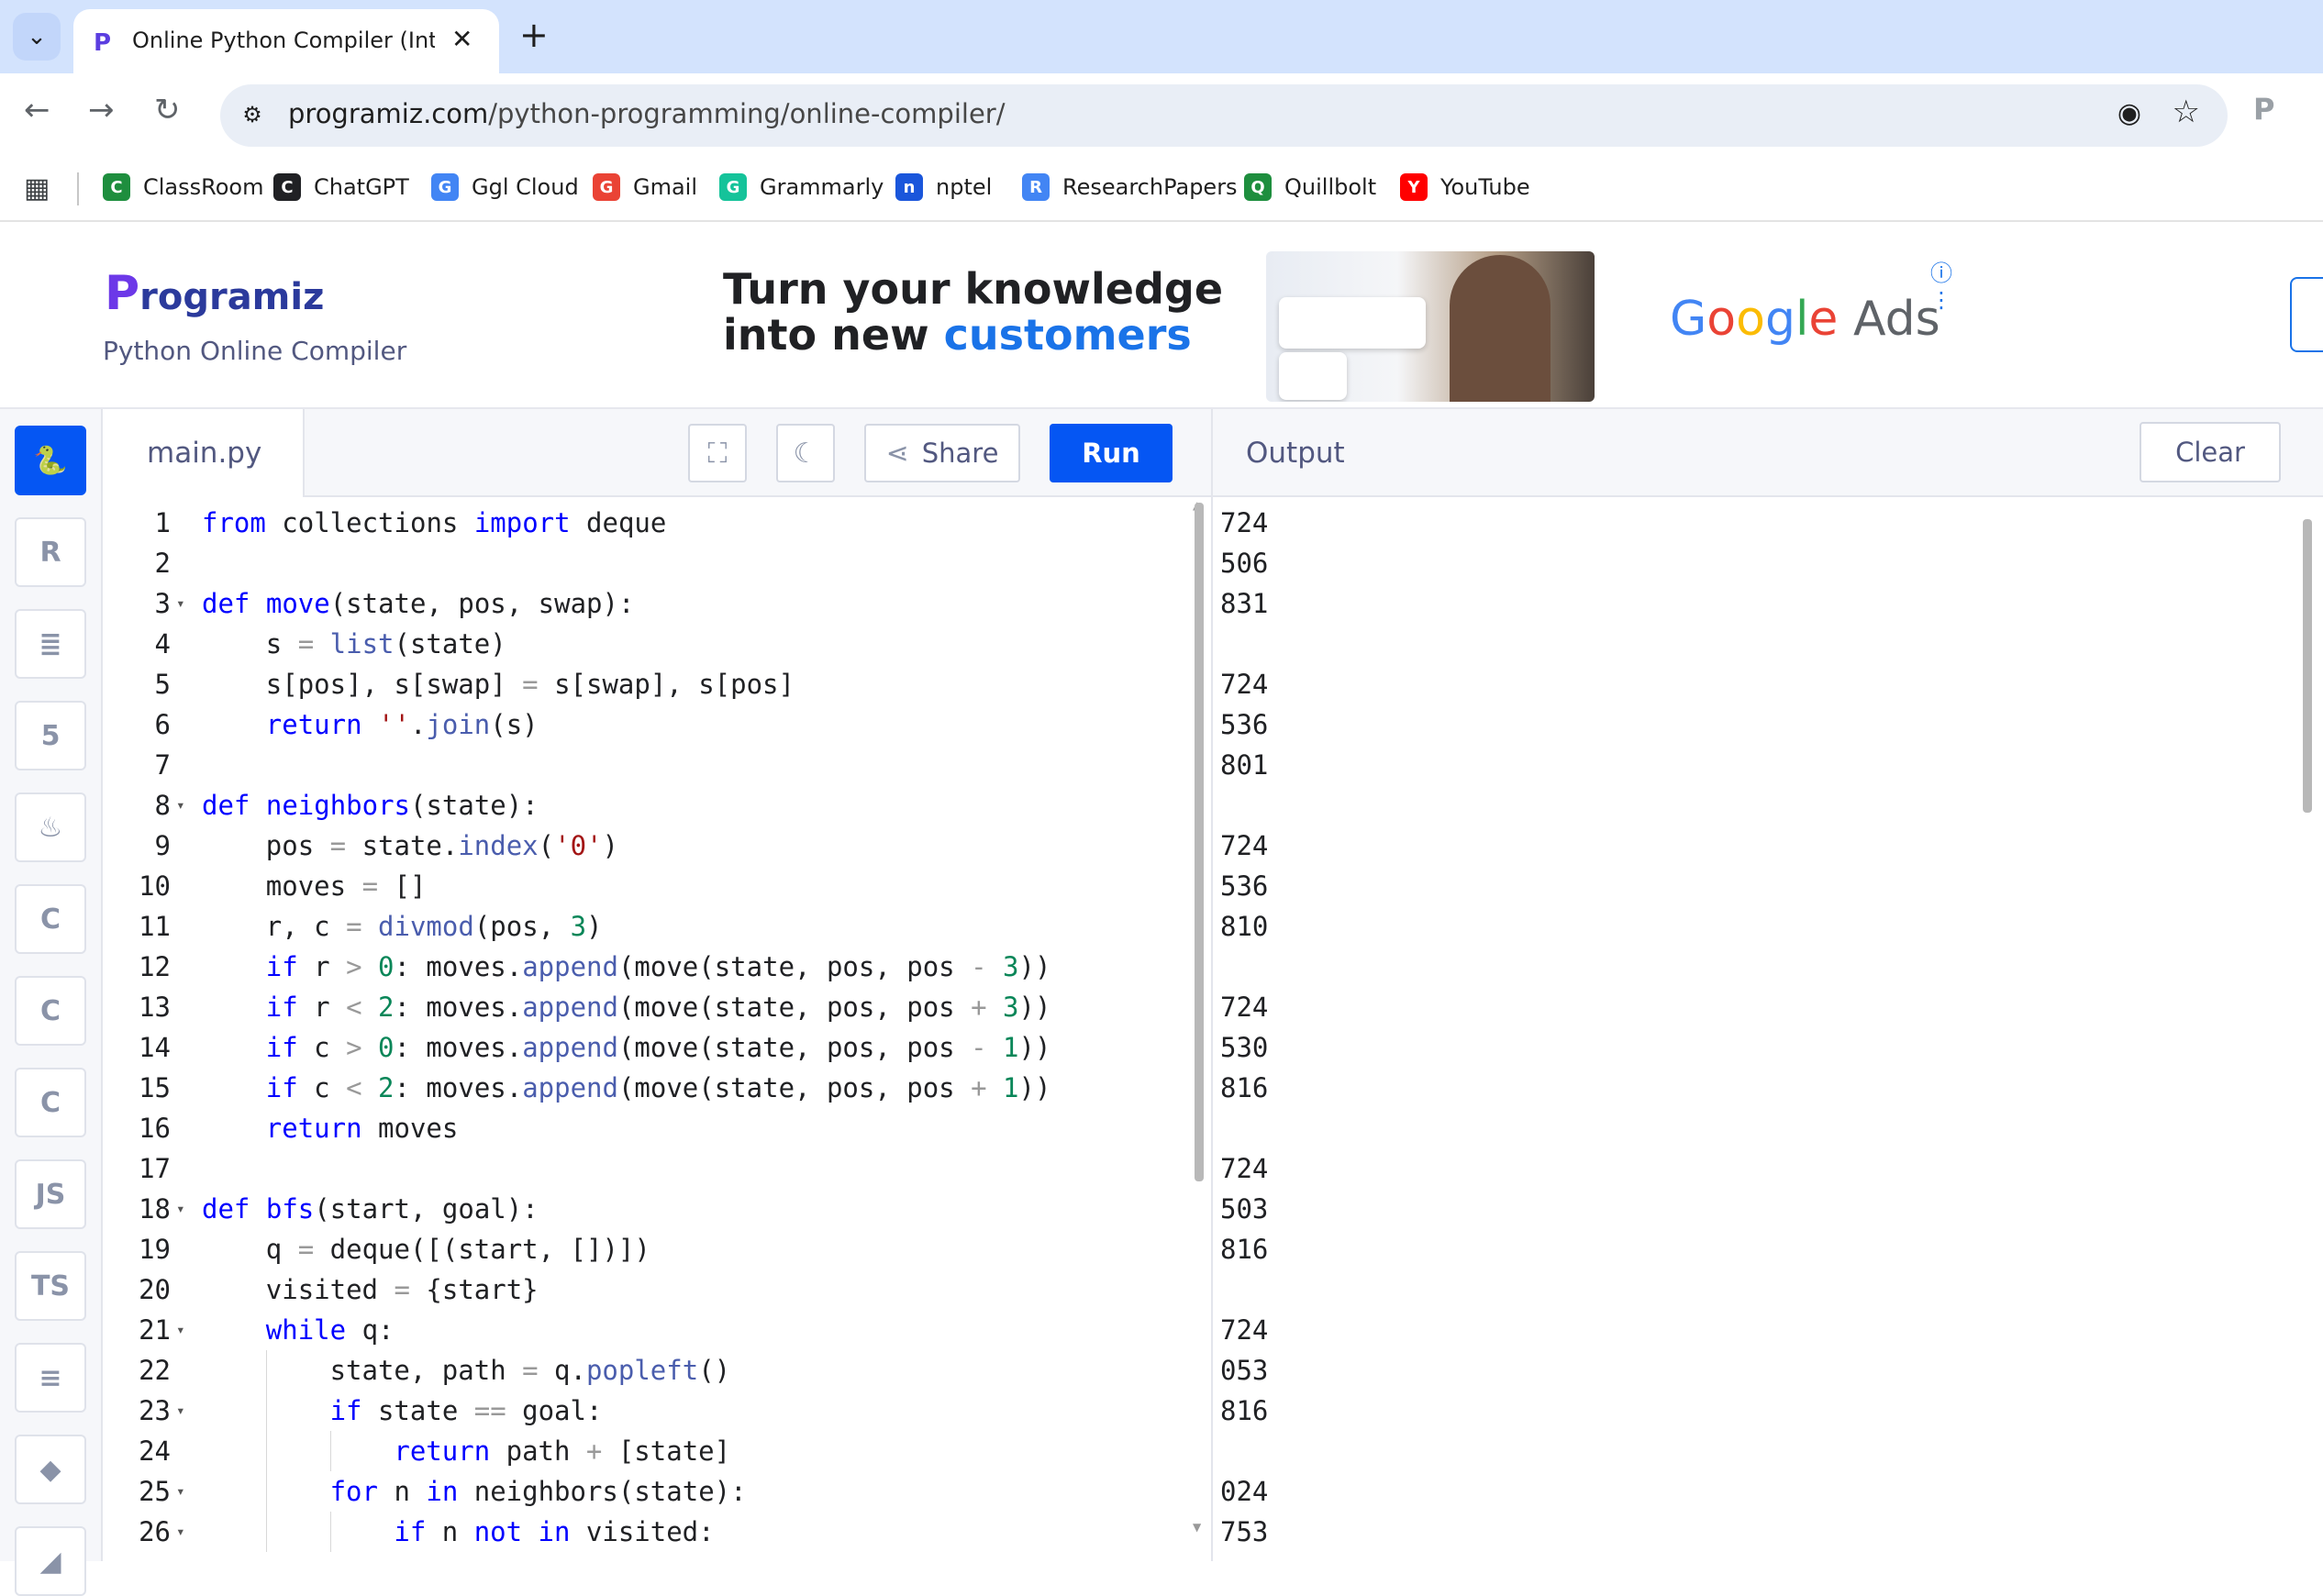  What do you see at coordinates (2307, 666) in the screenshot?
I see `output-scrollbar` at bounding box center [2307, 666].